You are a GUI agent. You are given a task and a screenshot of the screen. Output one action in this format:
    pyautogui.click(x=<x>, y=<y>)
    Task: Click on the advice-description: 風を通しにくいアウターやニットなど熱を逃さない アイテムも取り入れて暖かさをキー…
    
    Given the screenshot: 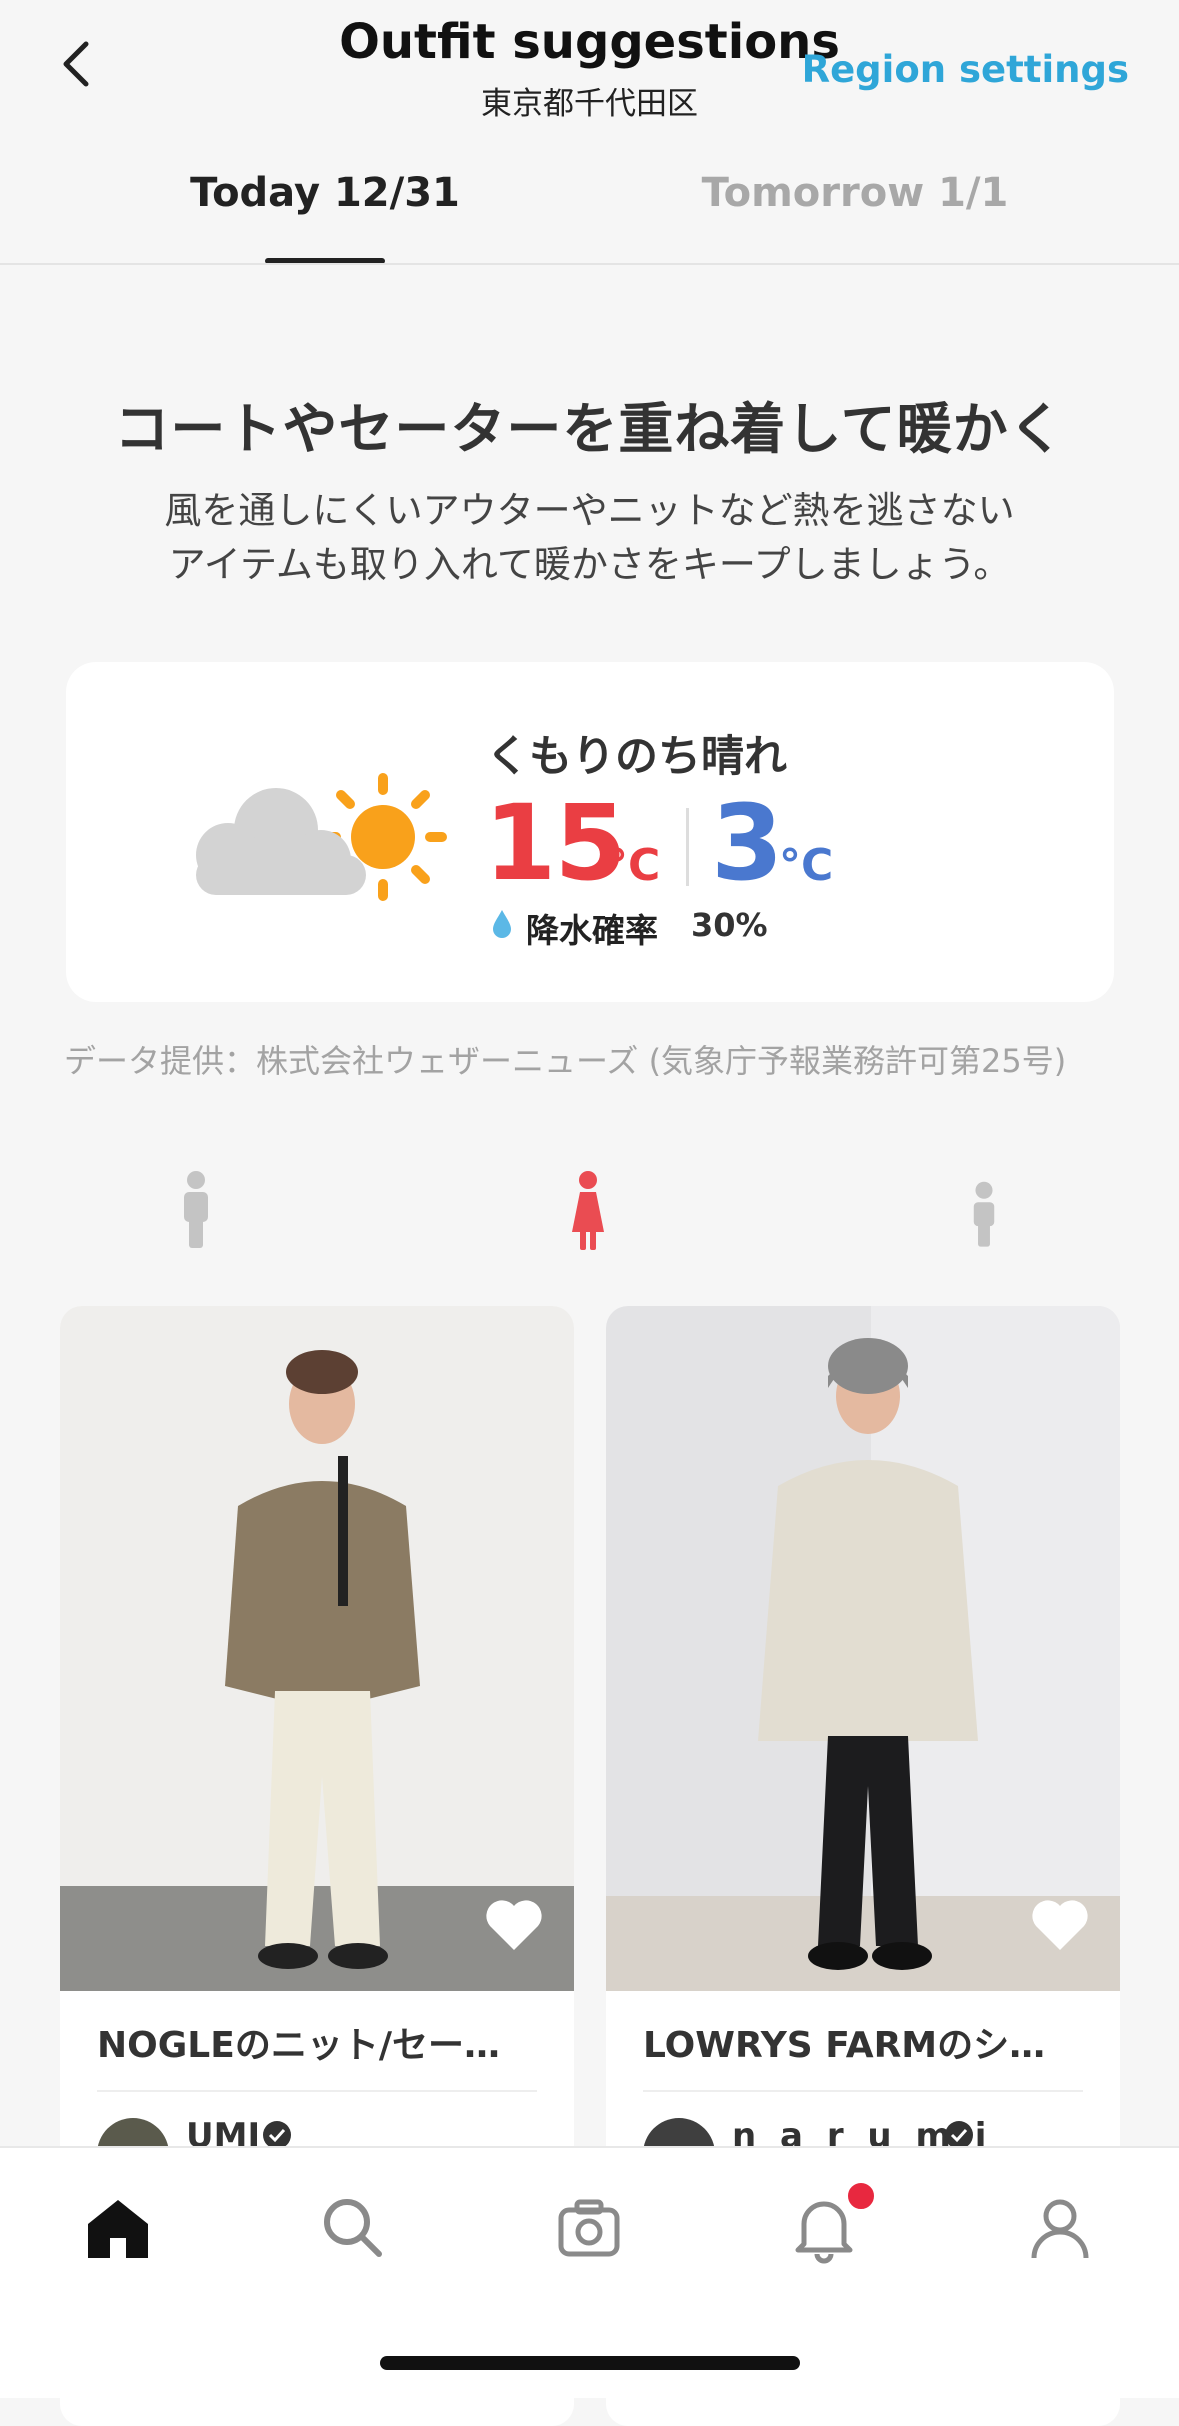 What is the action you would take?
    pyautogui.click(x=589, y=538)
    